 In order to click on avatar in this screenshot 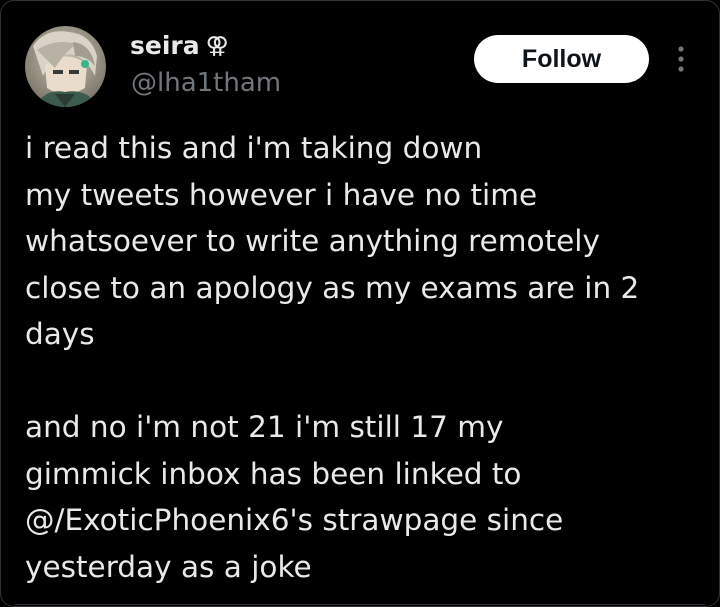, I will do `click(65, 66)`.